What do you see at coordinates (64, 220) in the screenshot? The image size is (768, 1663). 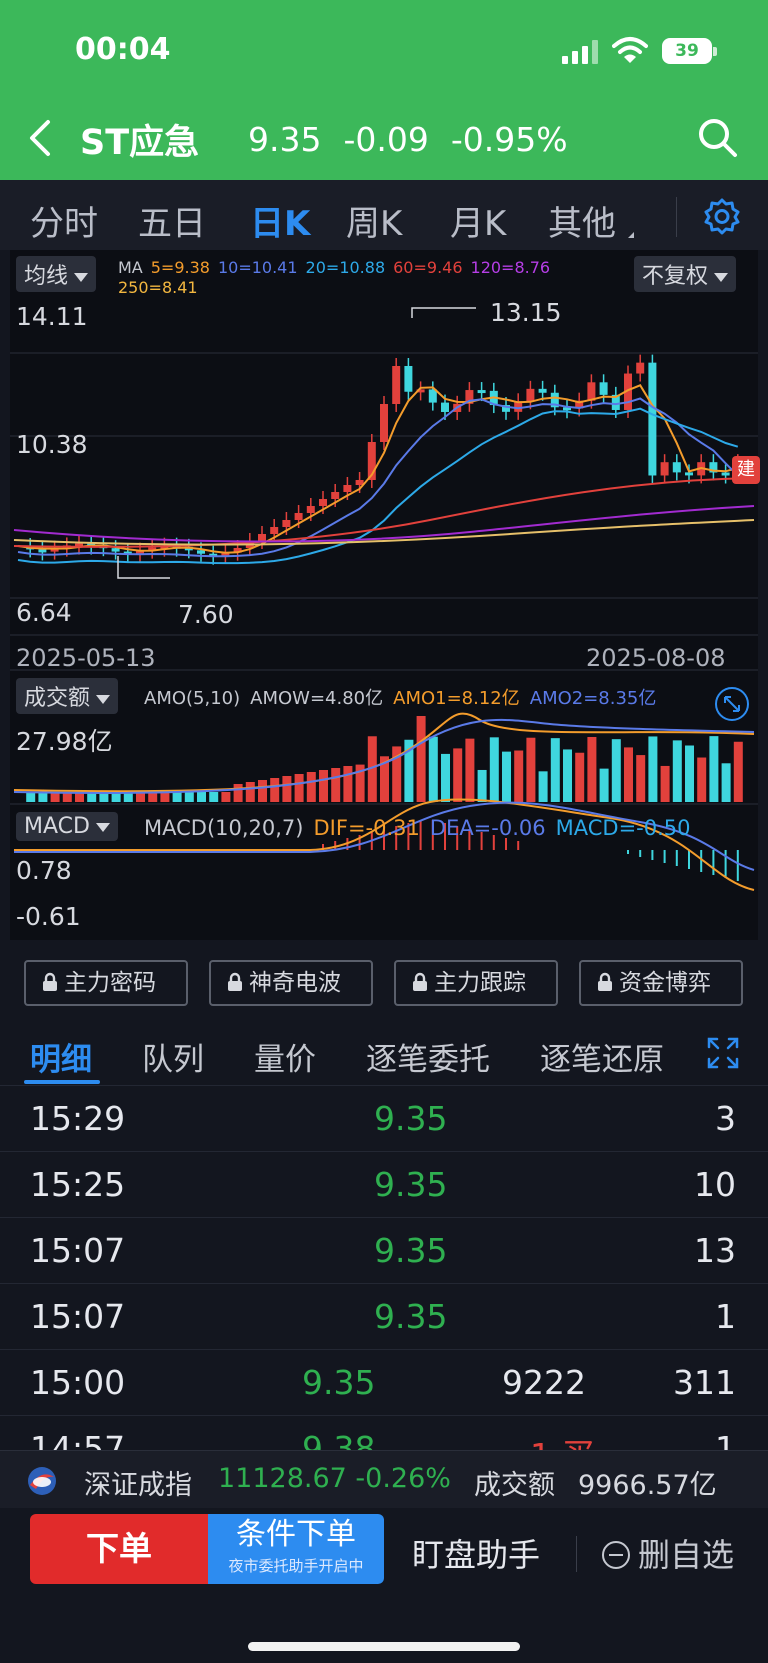 I see `tab-intraday: 分时` at bounding box center [64, 220].